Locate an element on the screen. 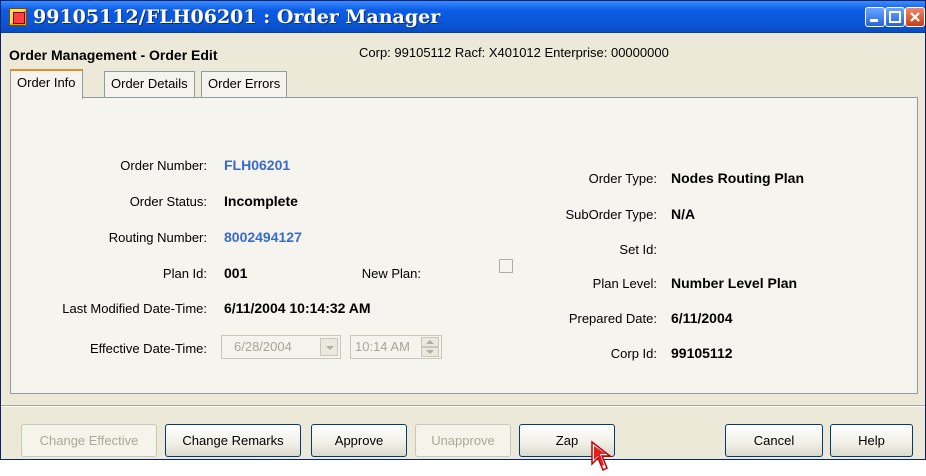 Image resolution: width=926 pixels, height=476 pixels. tab-order-details: Order Details is located at coordinates (149, 84).